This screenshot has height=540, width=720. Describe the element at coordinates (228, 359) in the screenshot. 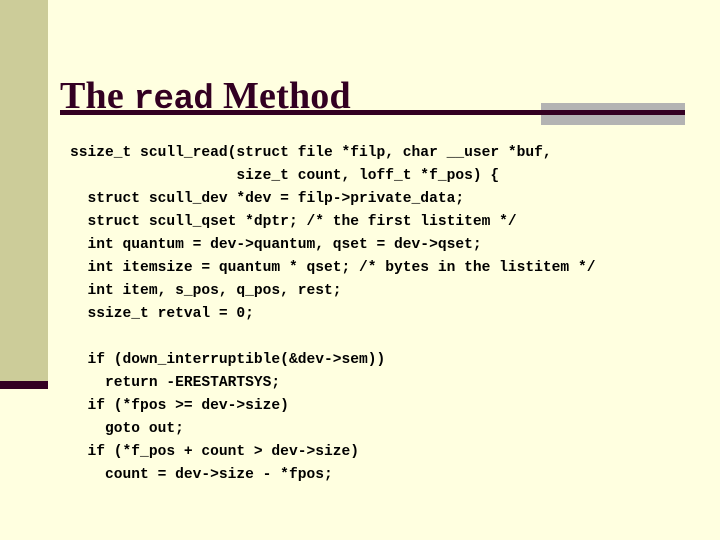

I see `code-line: if (down_interruptible(&dev->sem))` at that location.